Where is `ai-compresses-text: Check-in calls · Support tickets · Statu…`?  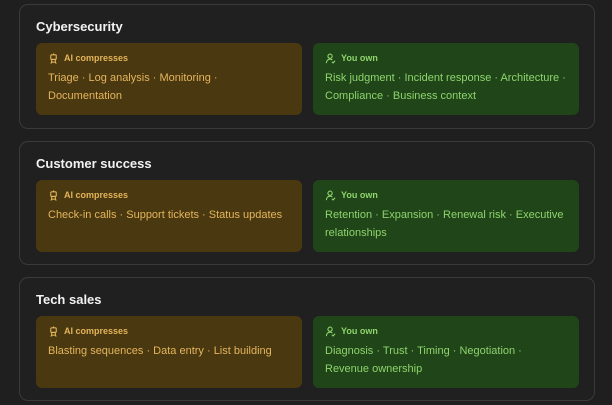 ai-compresses-text: Check-in calls · Support tickets · Statu… is located at coordinates (165, 215).